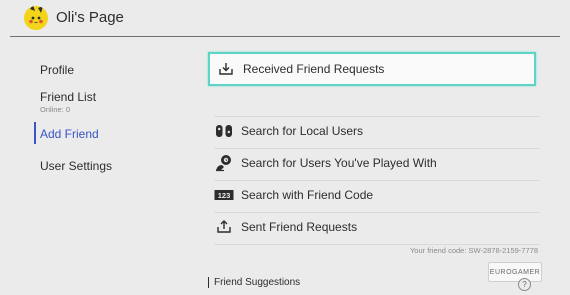 The image size is (570, 295). What do you see at coordinates (473, 250) in the screenshot?
I see `friend-code-text: Your friend code: SW-2878-2159-7778` at bounding box center [473, 250].